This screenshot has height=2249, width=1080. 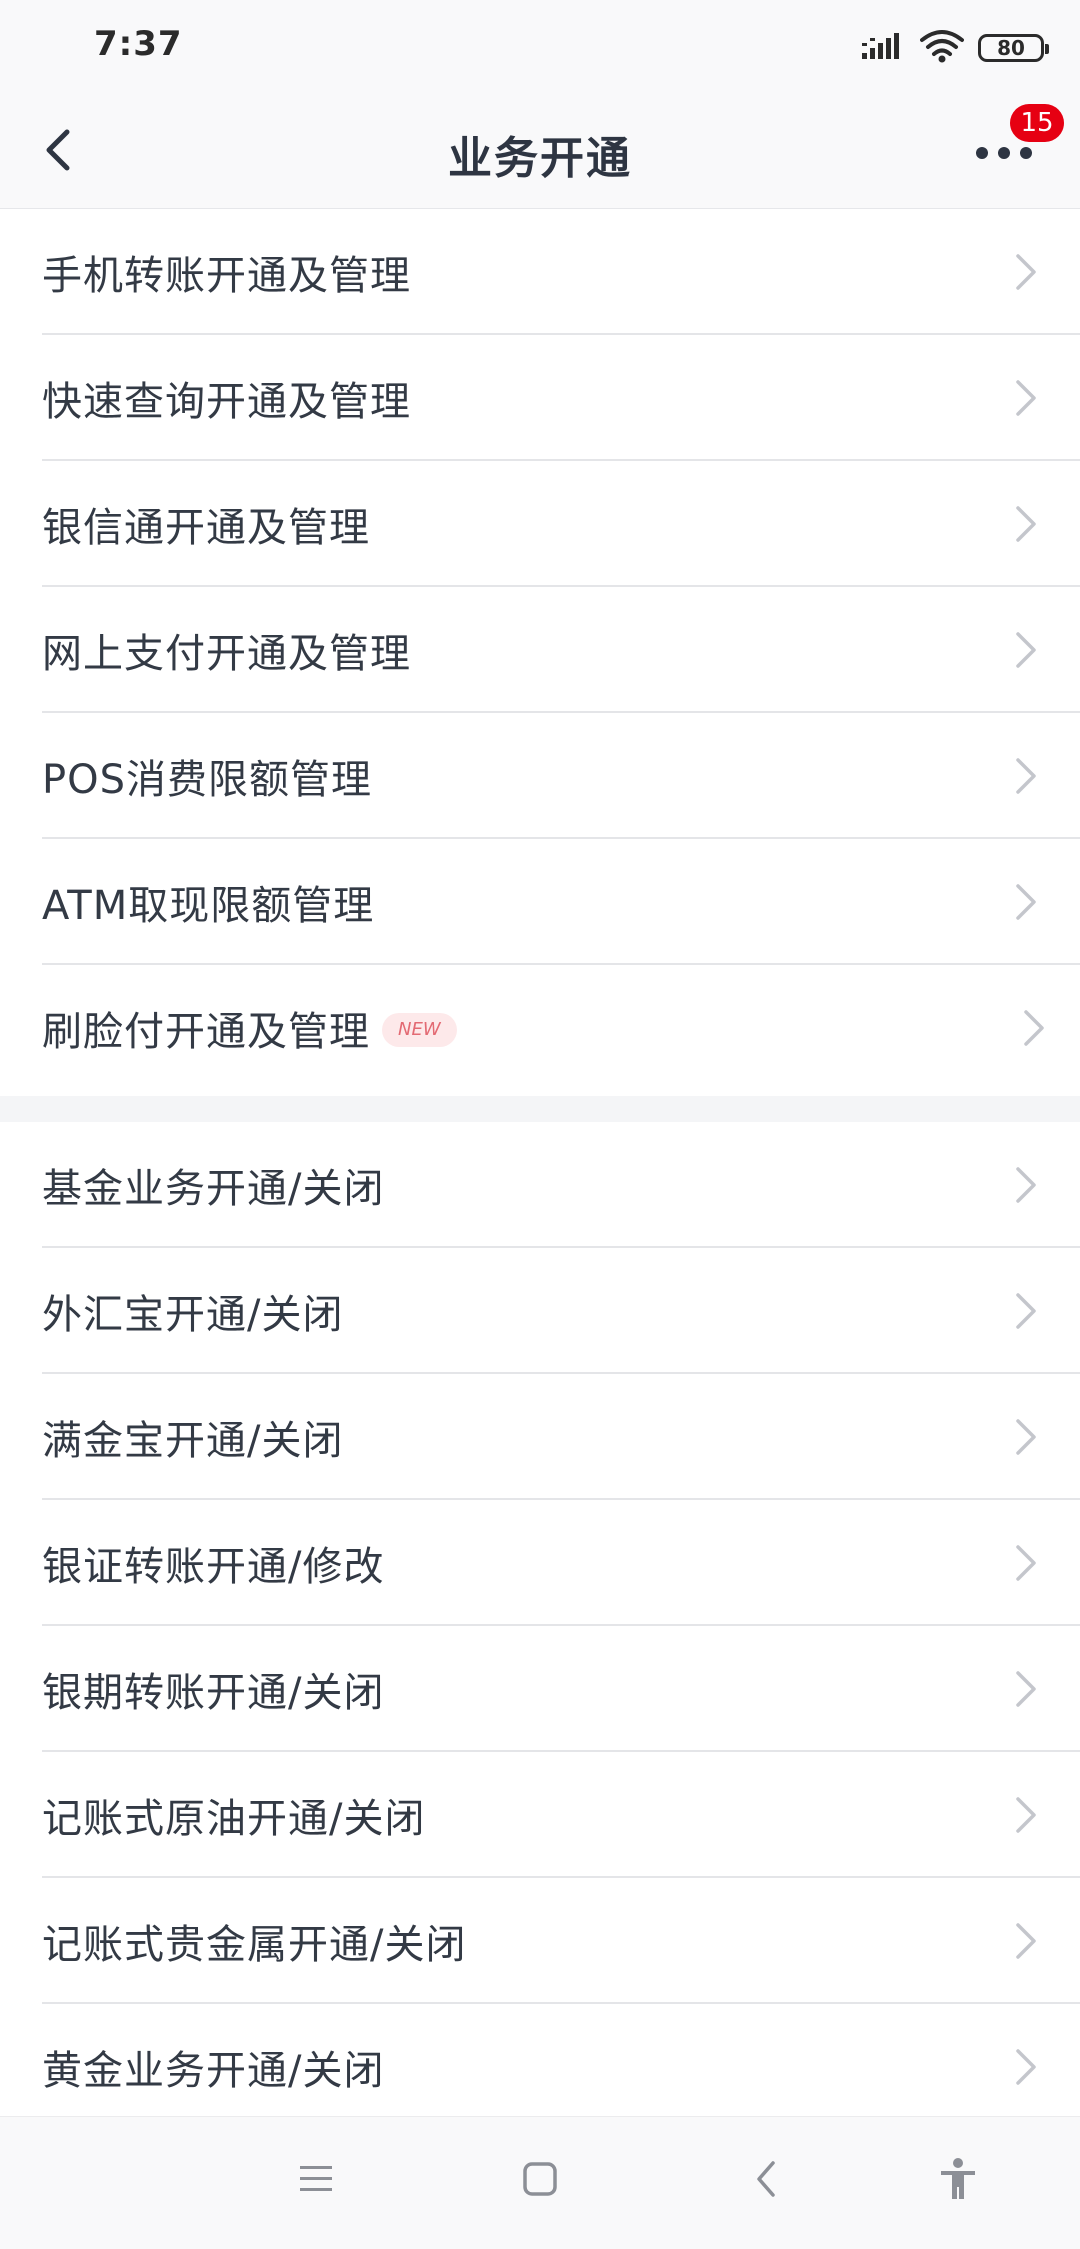 I want to click on list-item-label: 记账式贵金属开通/关闭, so click(x=254, y=1945).